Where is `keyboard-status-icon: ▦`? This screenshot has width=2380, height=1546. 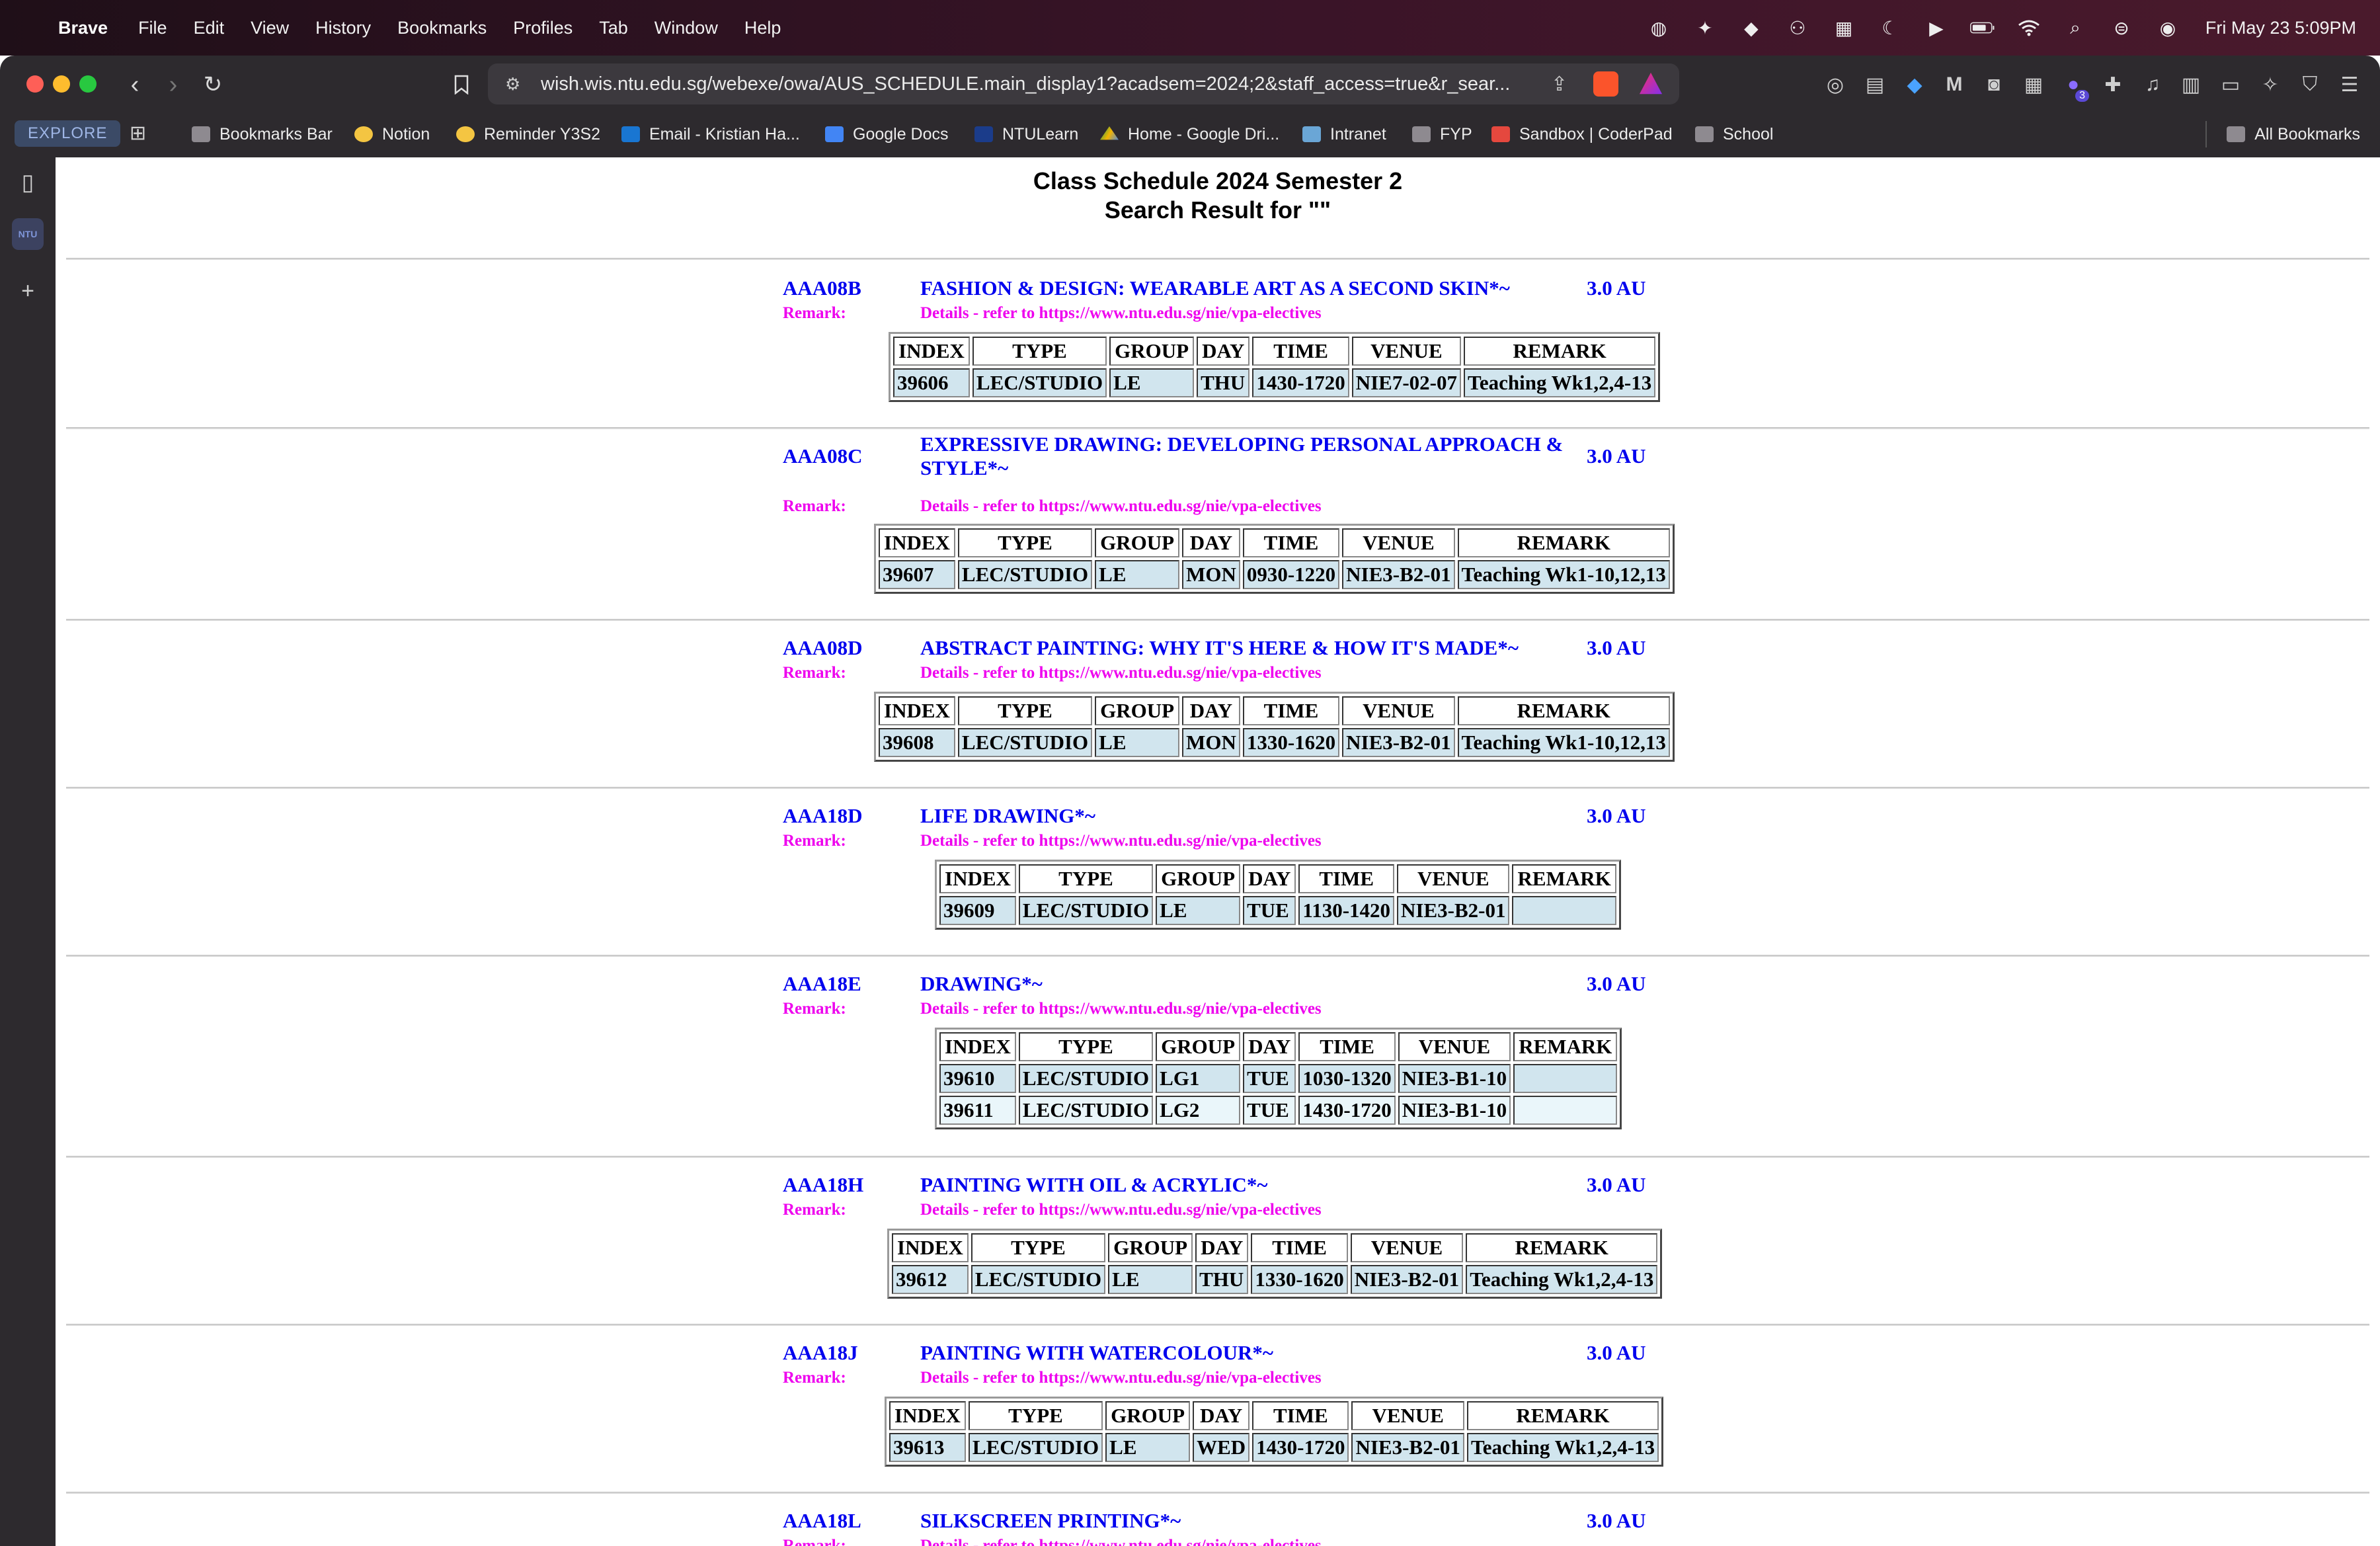
keyboard-status-icon: ▦ is located at coordinates (1843, 28).